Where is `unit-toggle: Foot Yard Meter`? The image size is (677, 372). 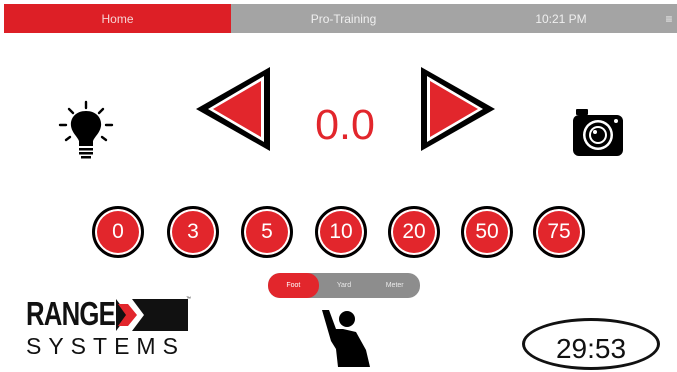
unit-toggle: Foot Yard Meter is located at coordinates (344, 285).